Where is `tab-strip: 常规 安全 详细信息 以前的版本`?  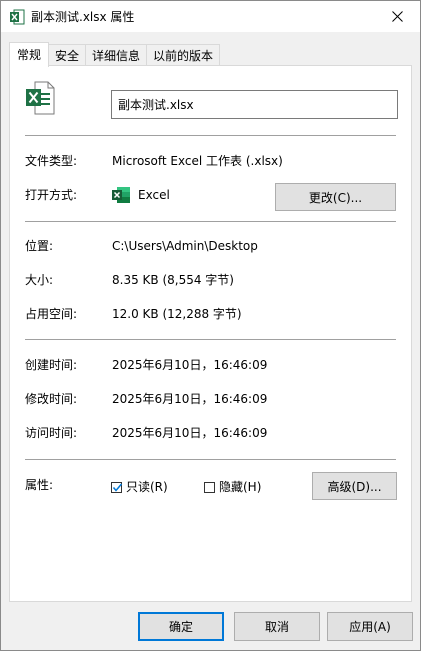 tab-strip: 常规 安全 详细信息 以前的版本 is located at coordinates (115, 54).